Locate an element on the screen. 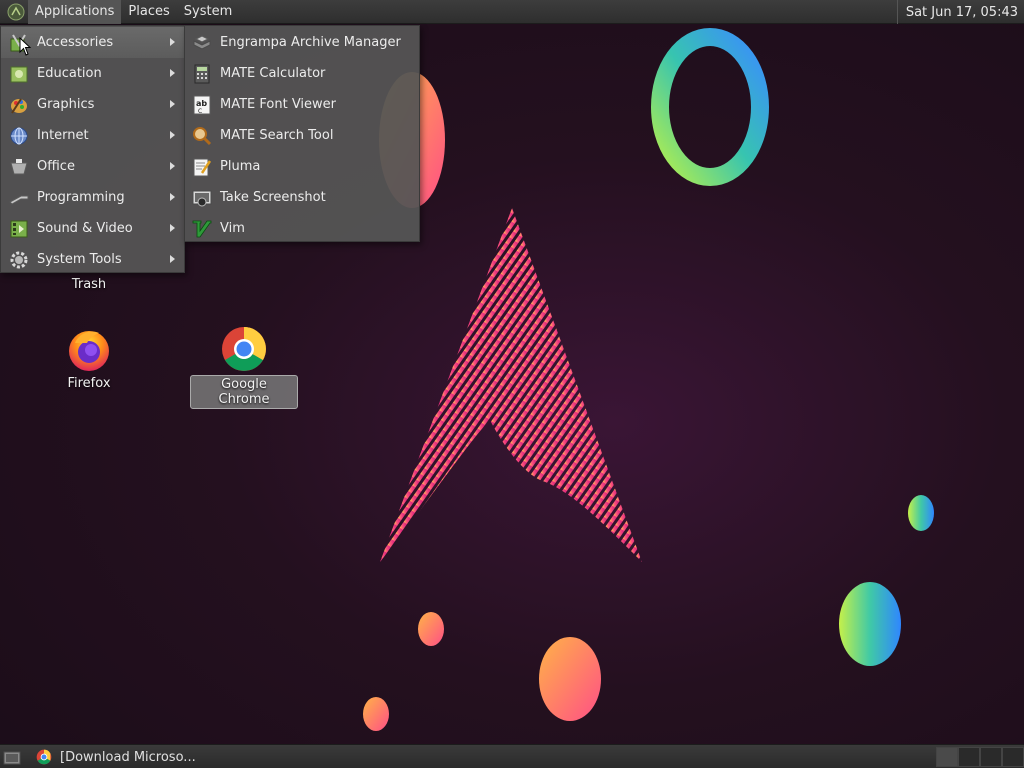 The width and height of the screenshot is (1024, 768). sound-video-icon is located at coordinates (19, 229).